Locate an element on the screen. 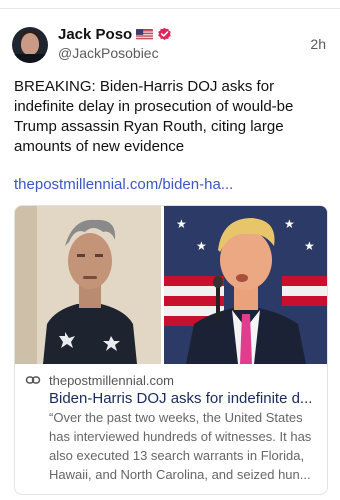 Image resolution: width=340 pixels, height=500 pixels. post-time: 2h is located at coordinates (318, 44).